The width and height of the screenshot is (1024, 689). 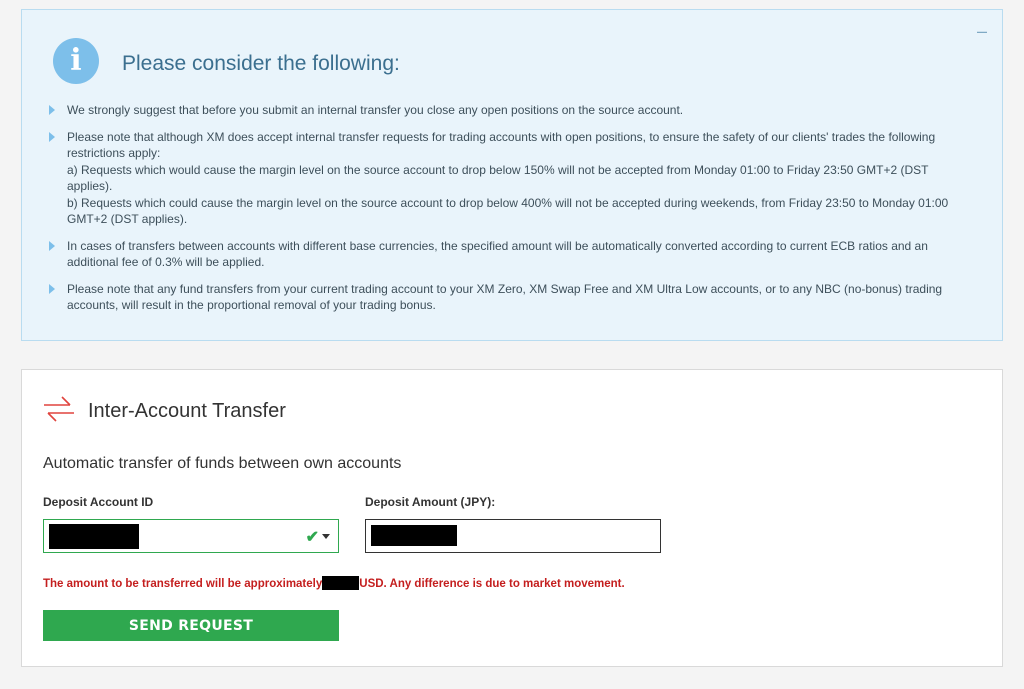 I want to click on info-icon: i, so click(x=76, y=61).